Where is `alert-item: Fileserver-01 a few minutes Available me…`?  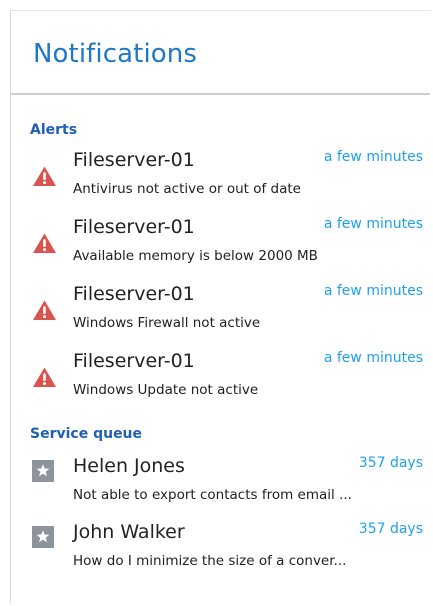
alert-item: Fileserver-01 a few minutes Available me… is located at coordinates (221, 248).